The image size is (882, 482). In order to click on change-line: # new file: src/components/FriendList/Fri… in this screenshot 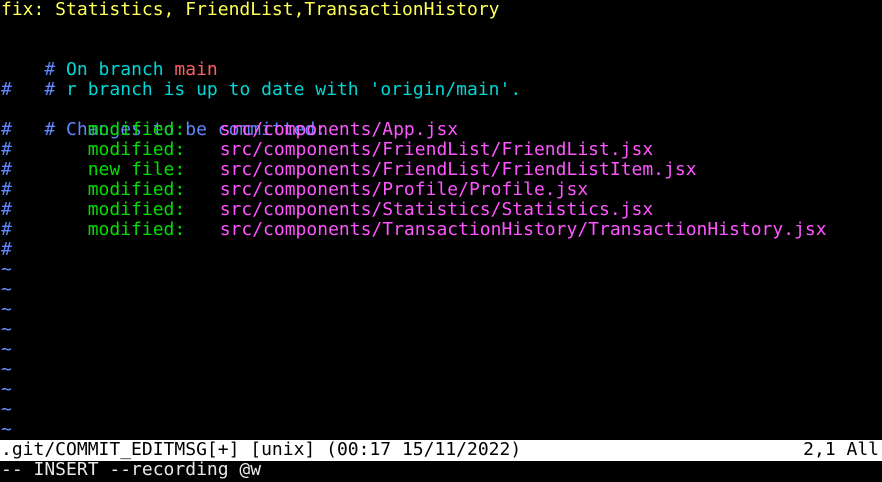, I will do `click(349, 170)`.